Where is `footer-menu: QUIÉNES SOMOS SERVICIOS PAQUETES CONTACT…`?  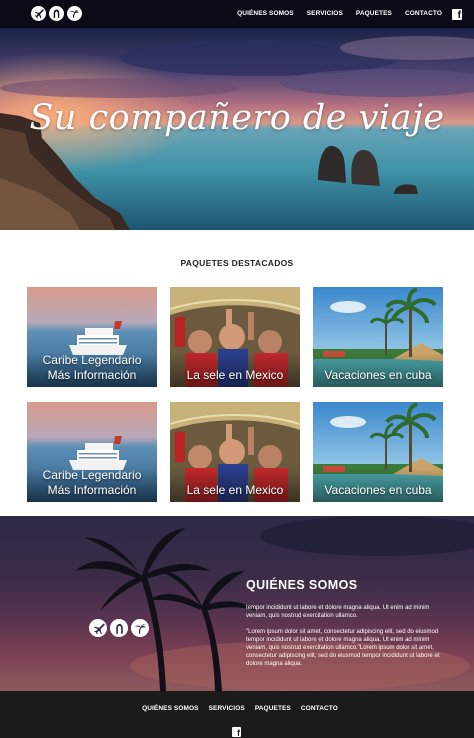 footer-menu: QUIÉNES SOMOS SERVICIOS PAQUETES CONTACT… is located at coordinates (237, 708).